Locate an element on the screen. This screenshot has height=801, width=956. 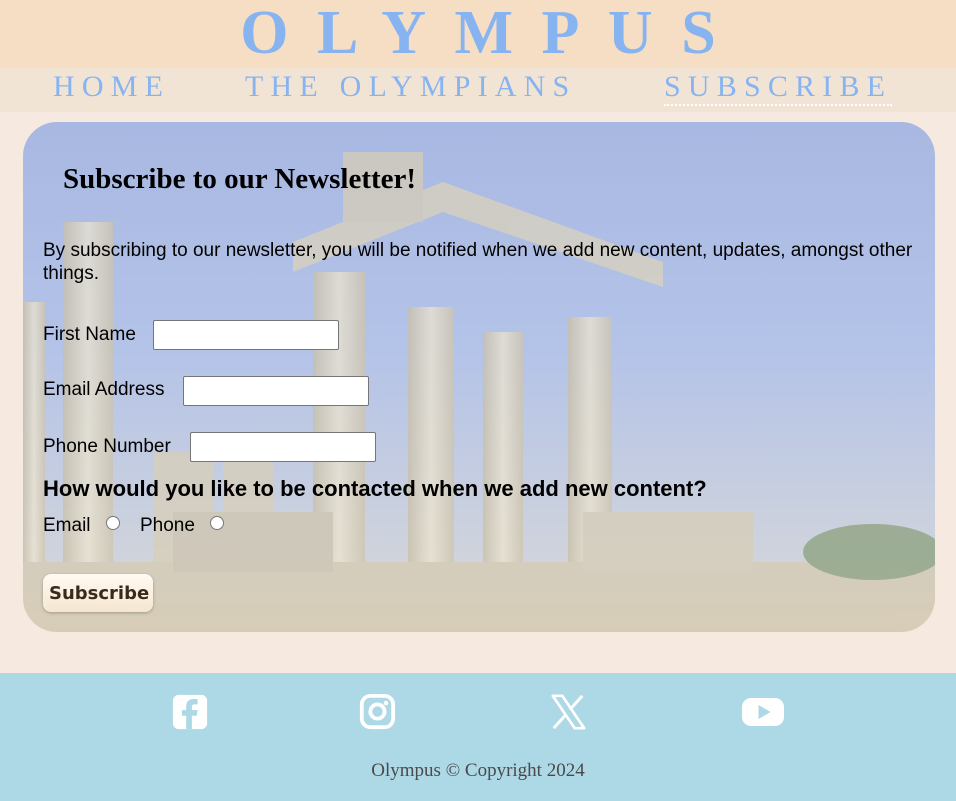
nav-item-subscribe: SUBSCRIBE is located at coordinates (778, 88).